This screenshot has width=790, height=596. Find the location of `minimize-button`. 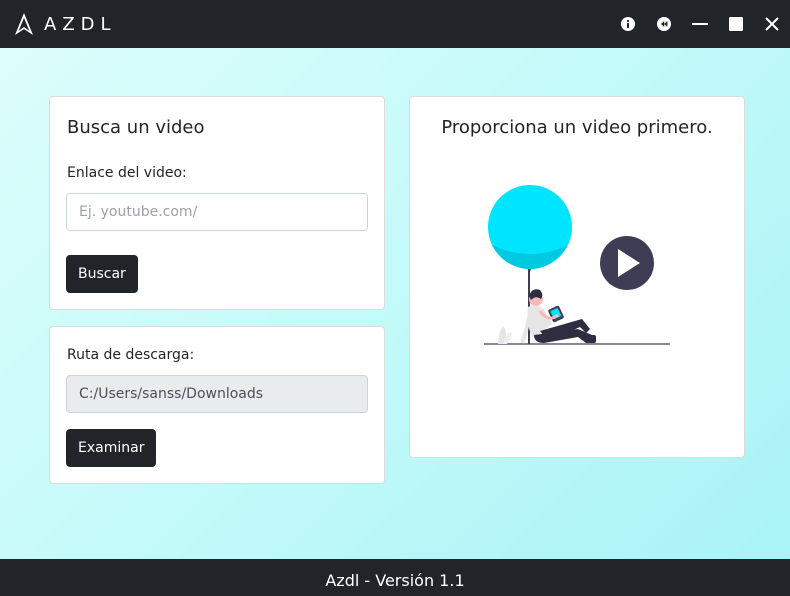

minimize-button is located at coordinates (700, 24).